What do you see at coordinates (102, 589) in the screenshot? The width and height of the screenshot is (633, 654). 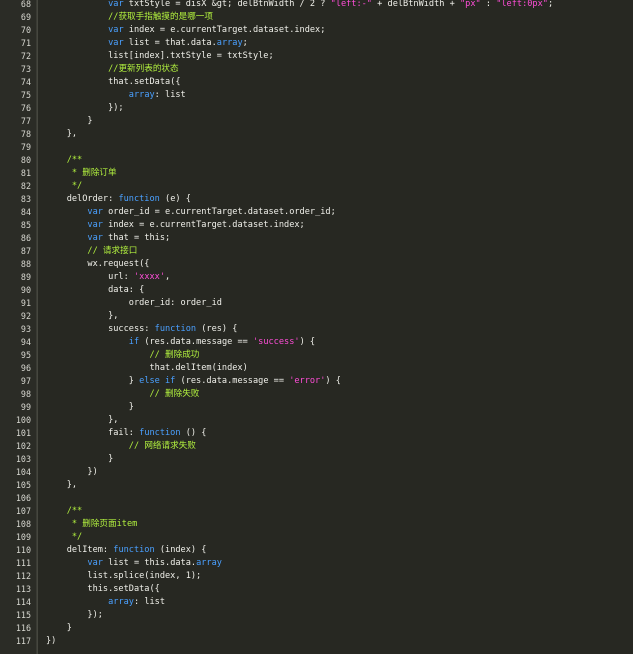 I see `code-text: this.setData({` at bounding box center [102, 589].